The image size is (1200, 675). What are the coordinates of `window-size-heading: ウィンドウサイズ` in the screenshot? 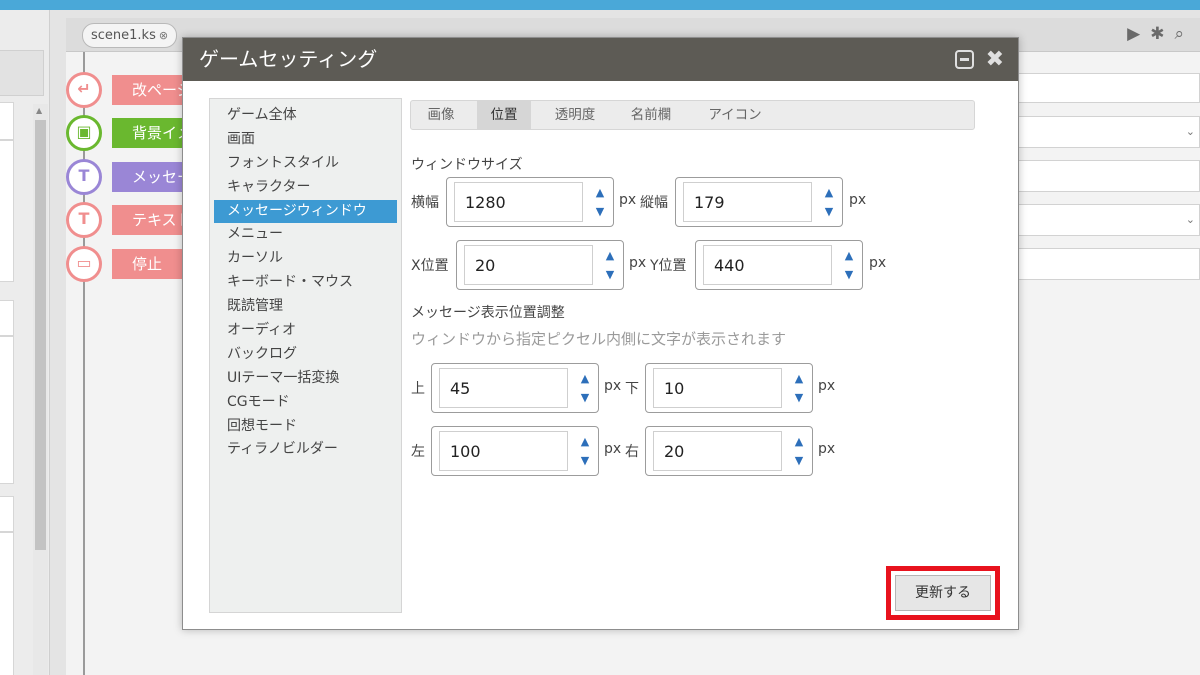 It's located at (467, 165).